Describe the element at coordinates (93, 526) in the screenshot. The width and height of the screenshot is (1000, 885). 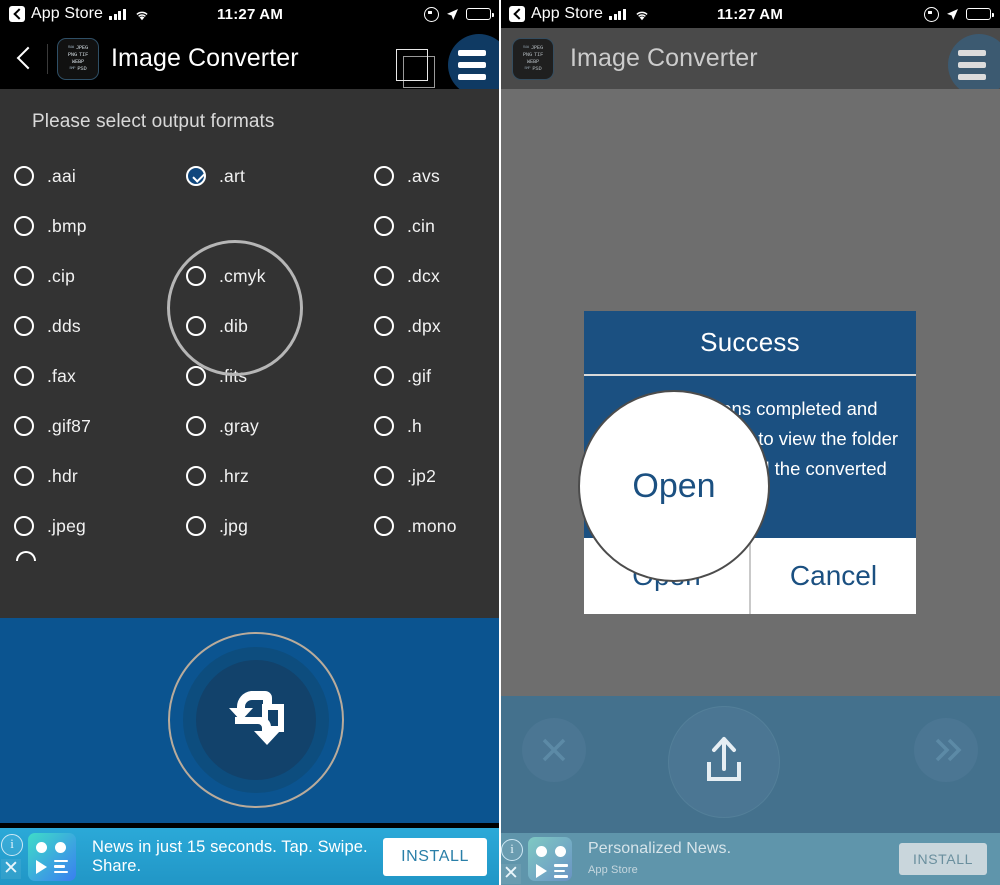
I see `format-option-jpeg: .jpeg` at that location.